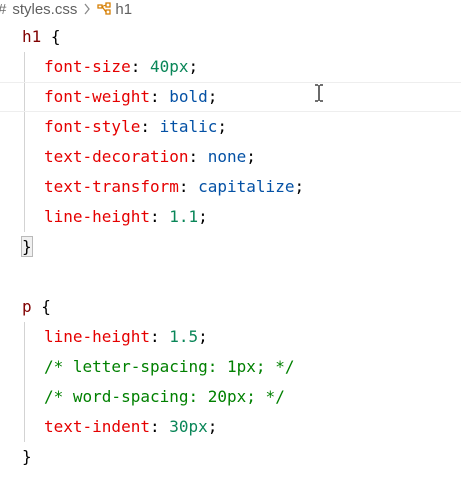 This screenshot has width=461, height=493. Describe the element at coordinates (104, 9) in the screenshot. I see `symbol-class-icon` at that location.